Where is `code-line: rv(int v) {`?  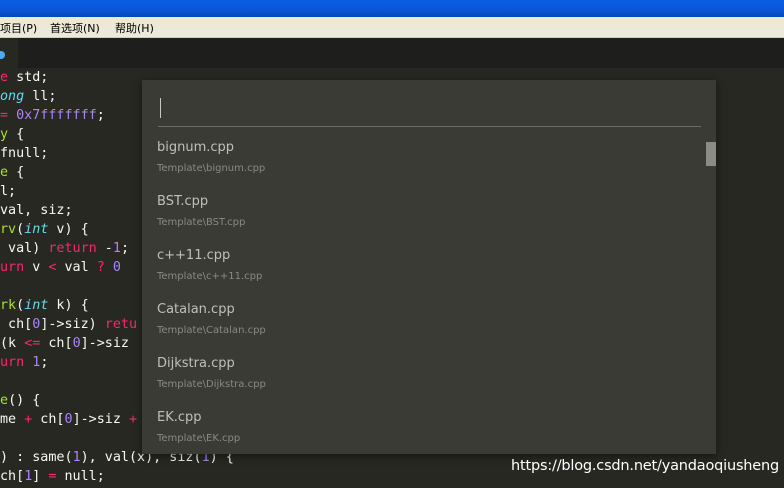 code-line: rv(int v) { is located at coordinates (44, 229).